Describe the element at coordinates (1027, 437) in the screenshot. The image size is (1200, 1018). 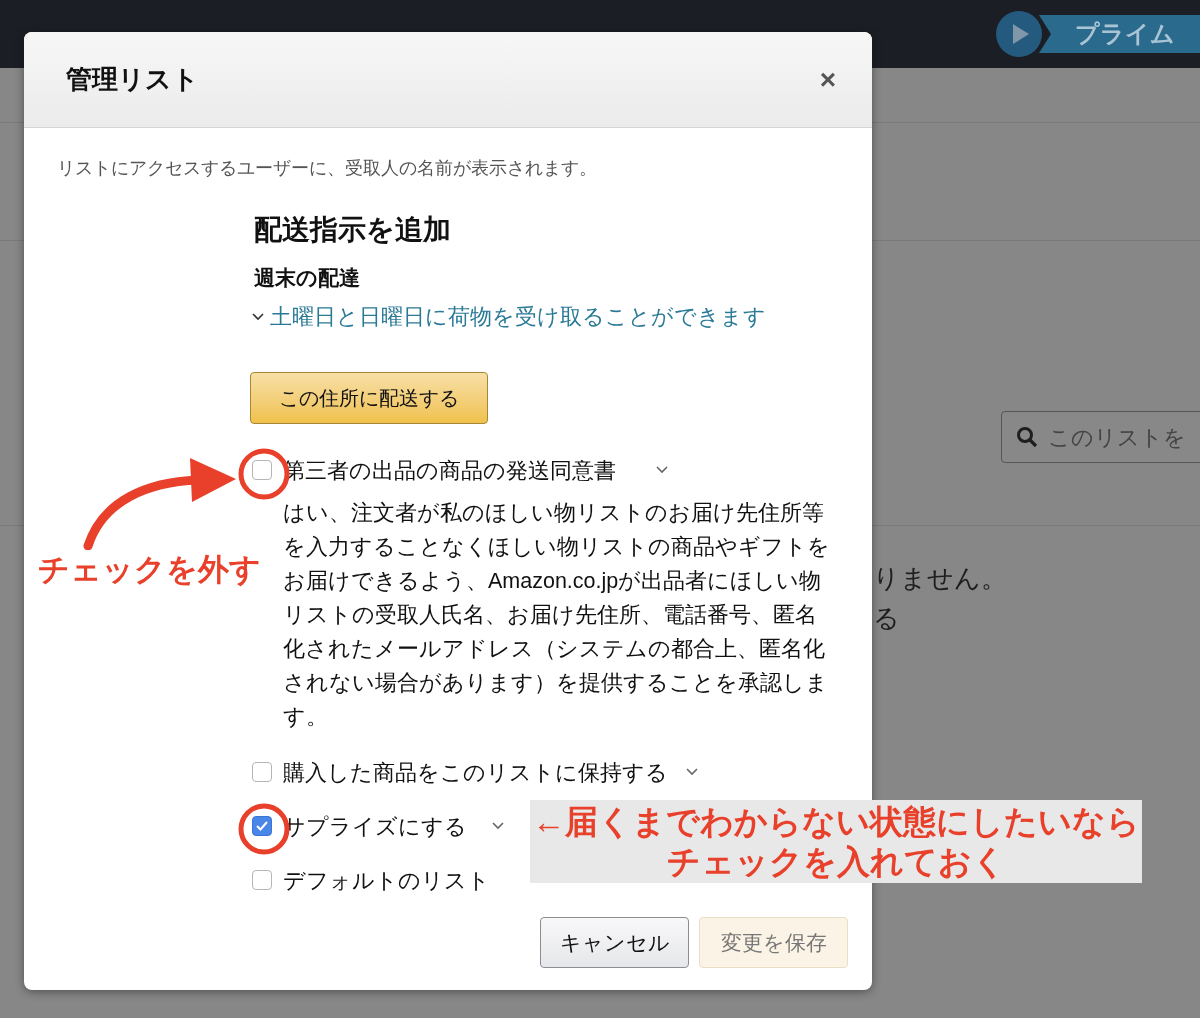
I see `search-icon` at that location.